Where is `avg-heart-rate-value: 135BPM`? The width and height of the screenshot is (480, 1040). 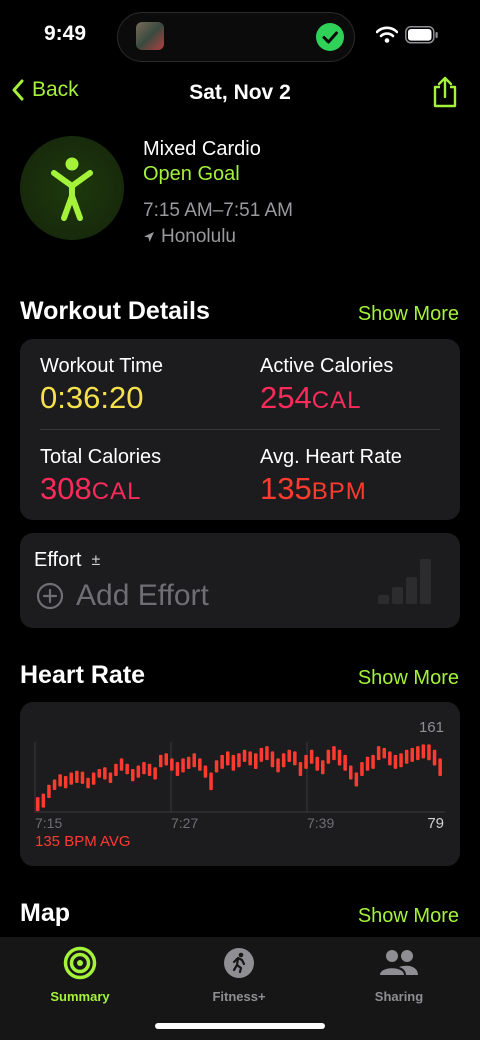 avg-heart-rate-value: 135BPM is located at coordinates (313, 488).